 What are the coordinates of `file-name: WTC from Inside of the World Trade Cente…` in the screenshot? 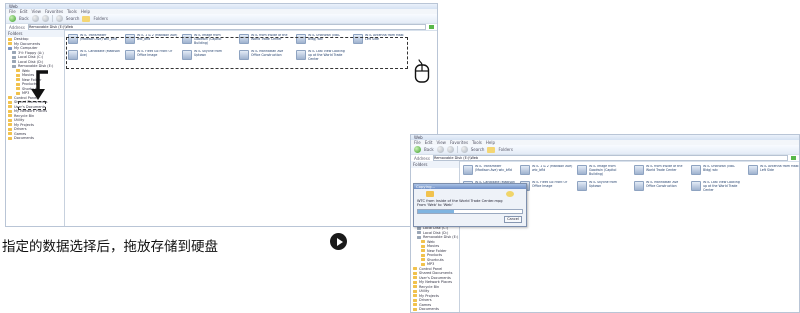 It's located at (664, 168).